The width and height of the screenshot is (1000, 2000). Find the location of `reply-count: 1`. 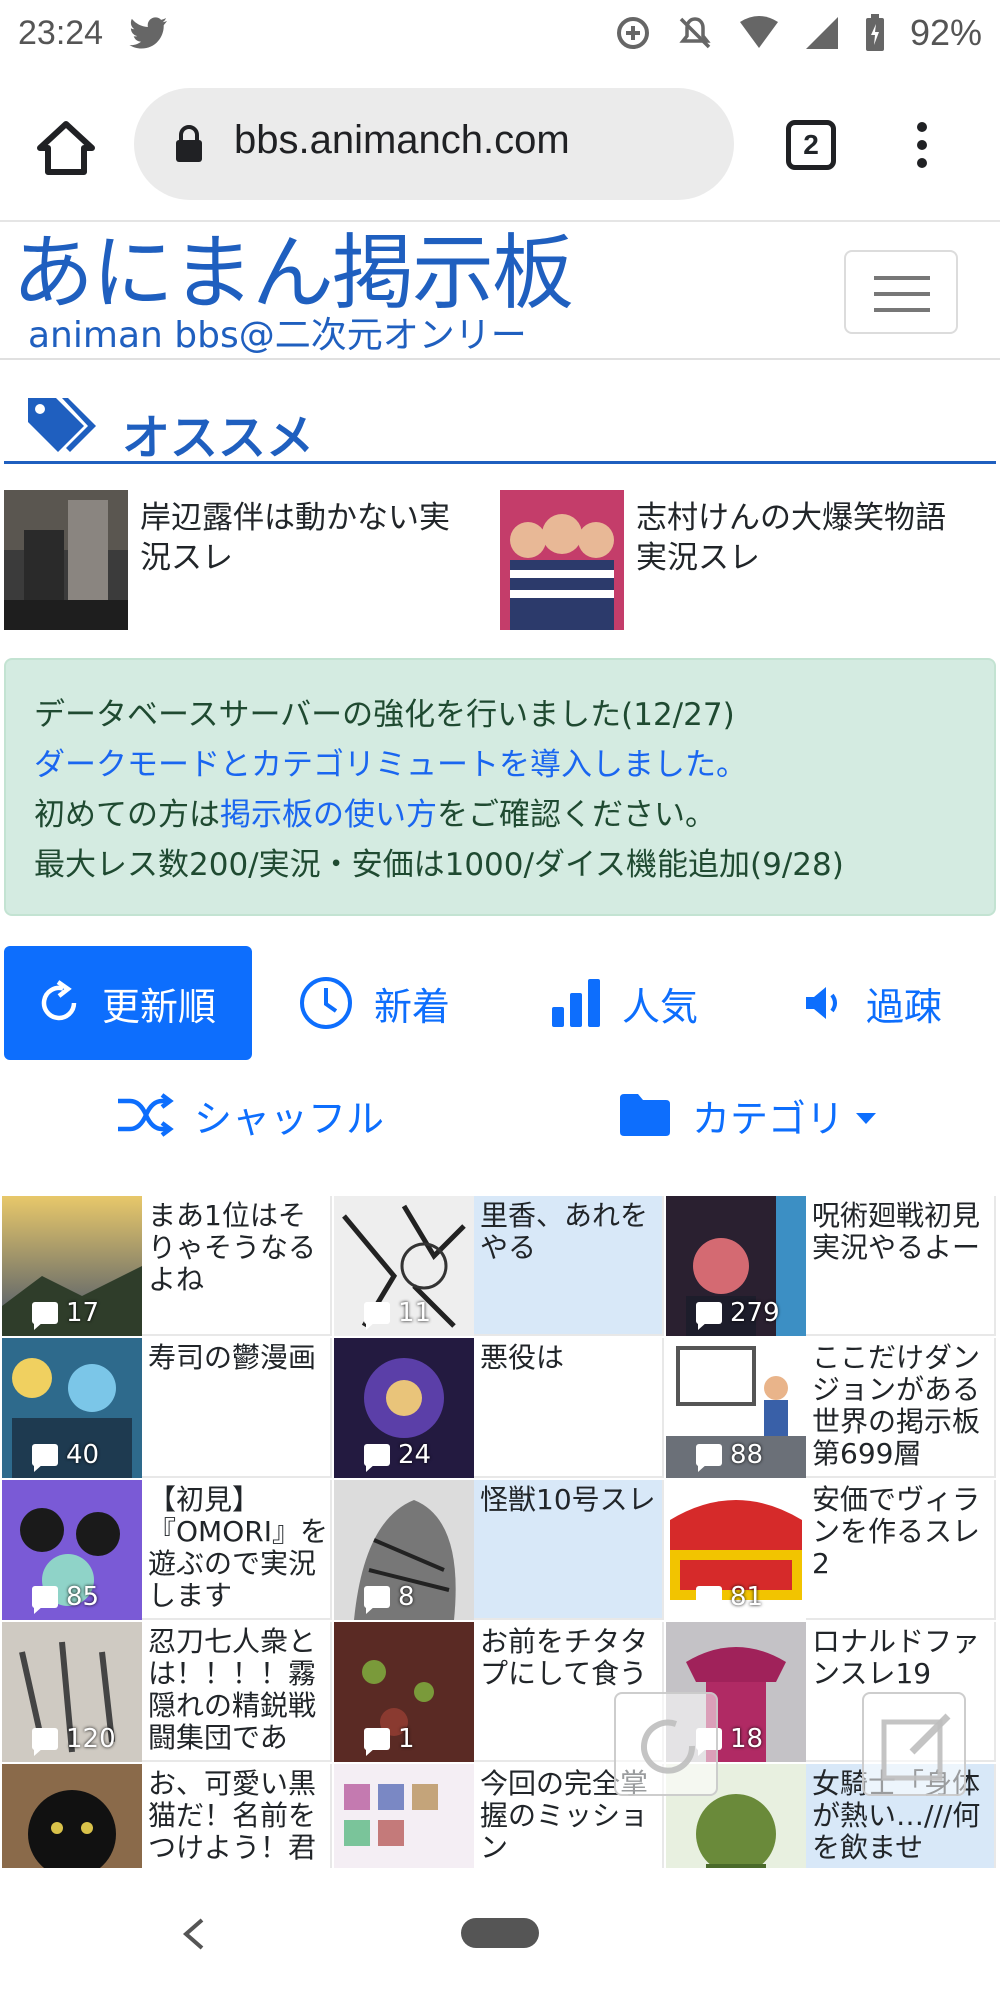

reply-count: 1 is located at coordinates (389, 1740).